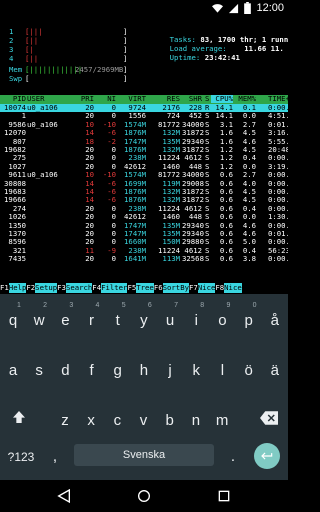 The width and height of the screenshot is (320, 512). What do you see at coordinates (27, 78) in the screenshot?
I see `swap-meter-bar: [` at bounding box center [27, 78].